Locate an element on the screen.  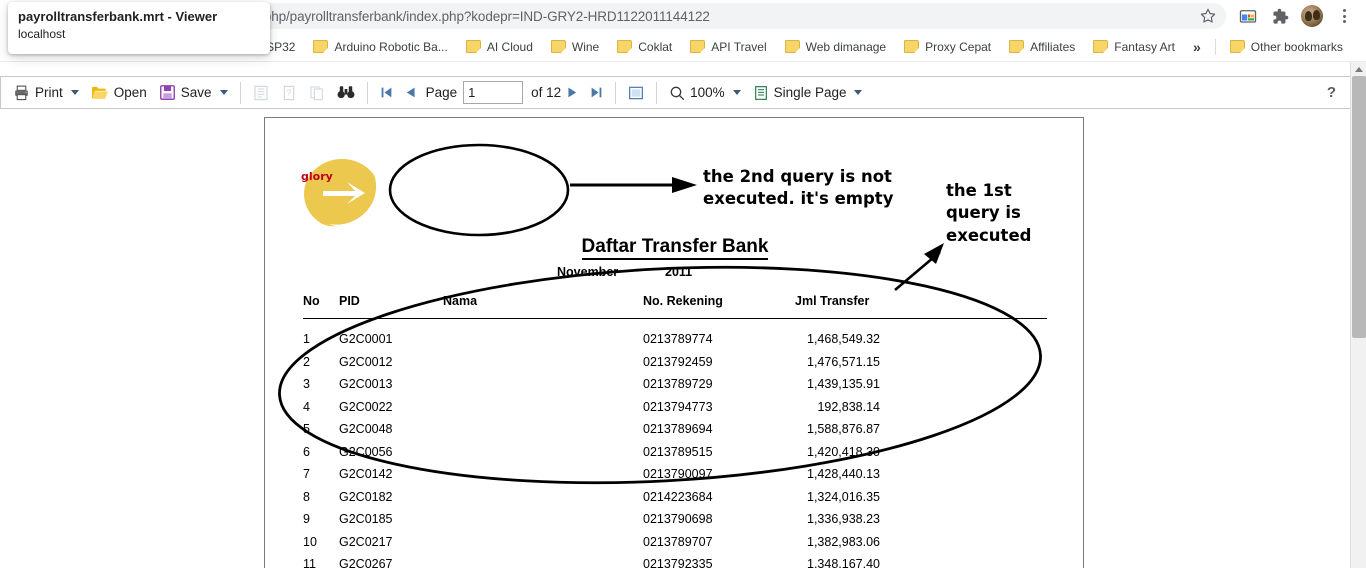
table-header-row: No PID Nama No. Rekening Jml Transfer is located at coordinates (675, 306).